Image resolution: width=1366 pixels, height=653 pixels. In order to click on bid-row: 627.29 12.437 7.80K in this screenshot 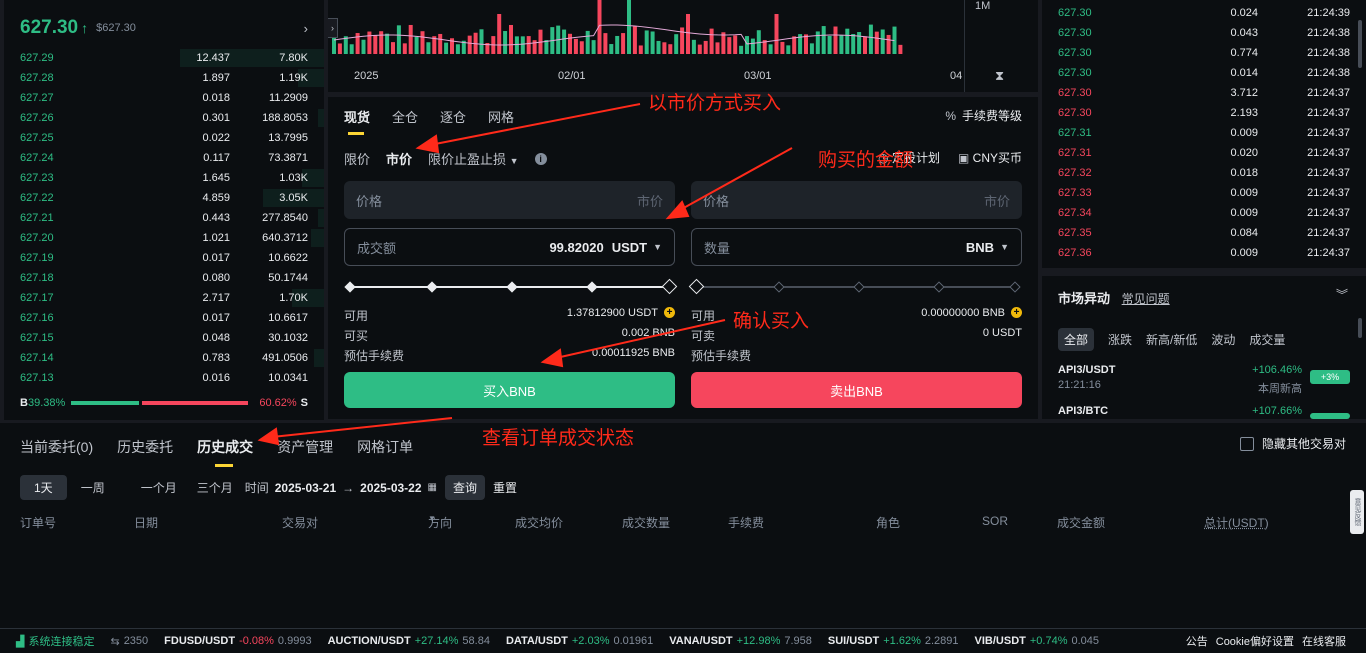, I will do `click(164, 58)`.